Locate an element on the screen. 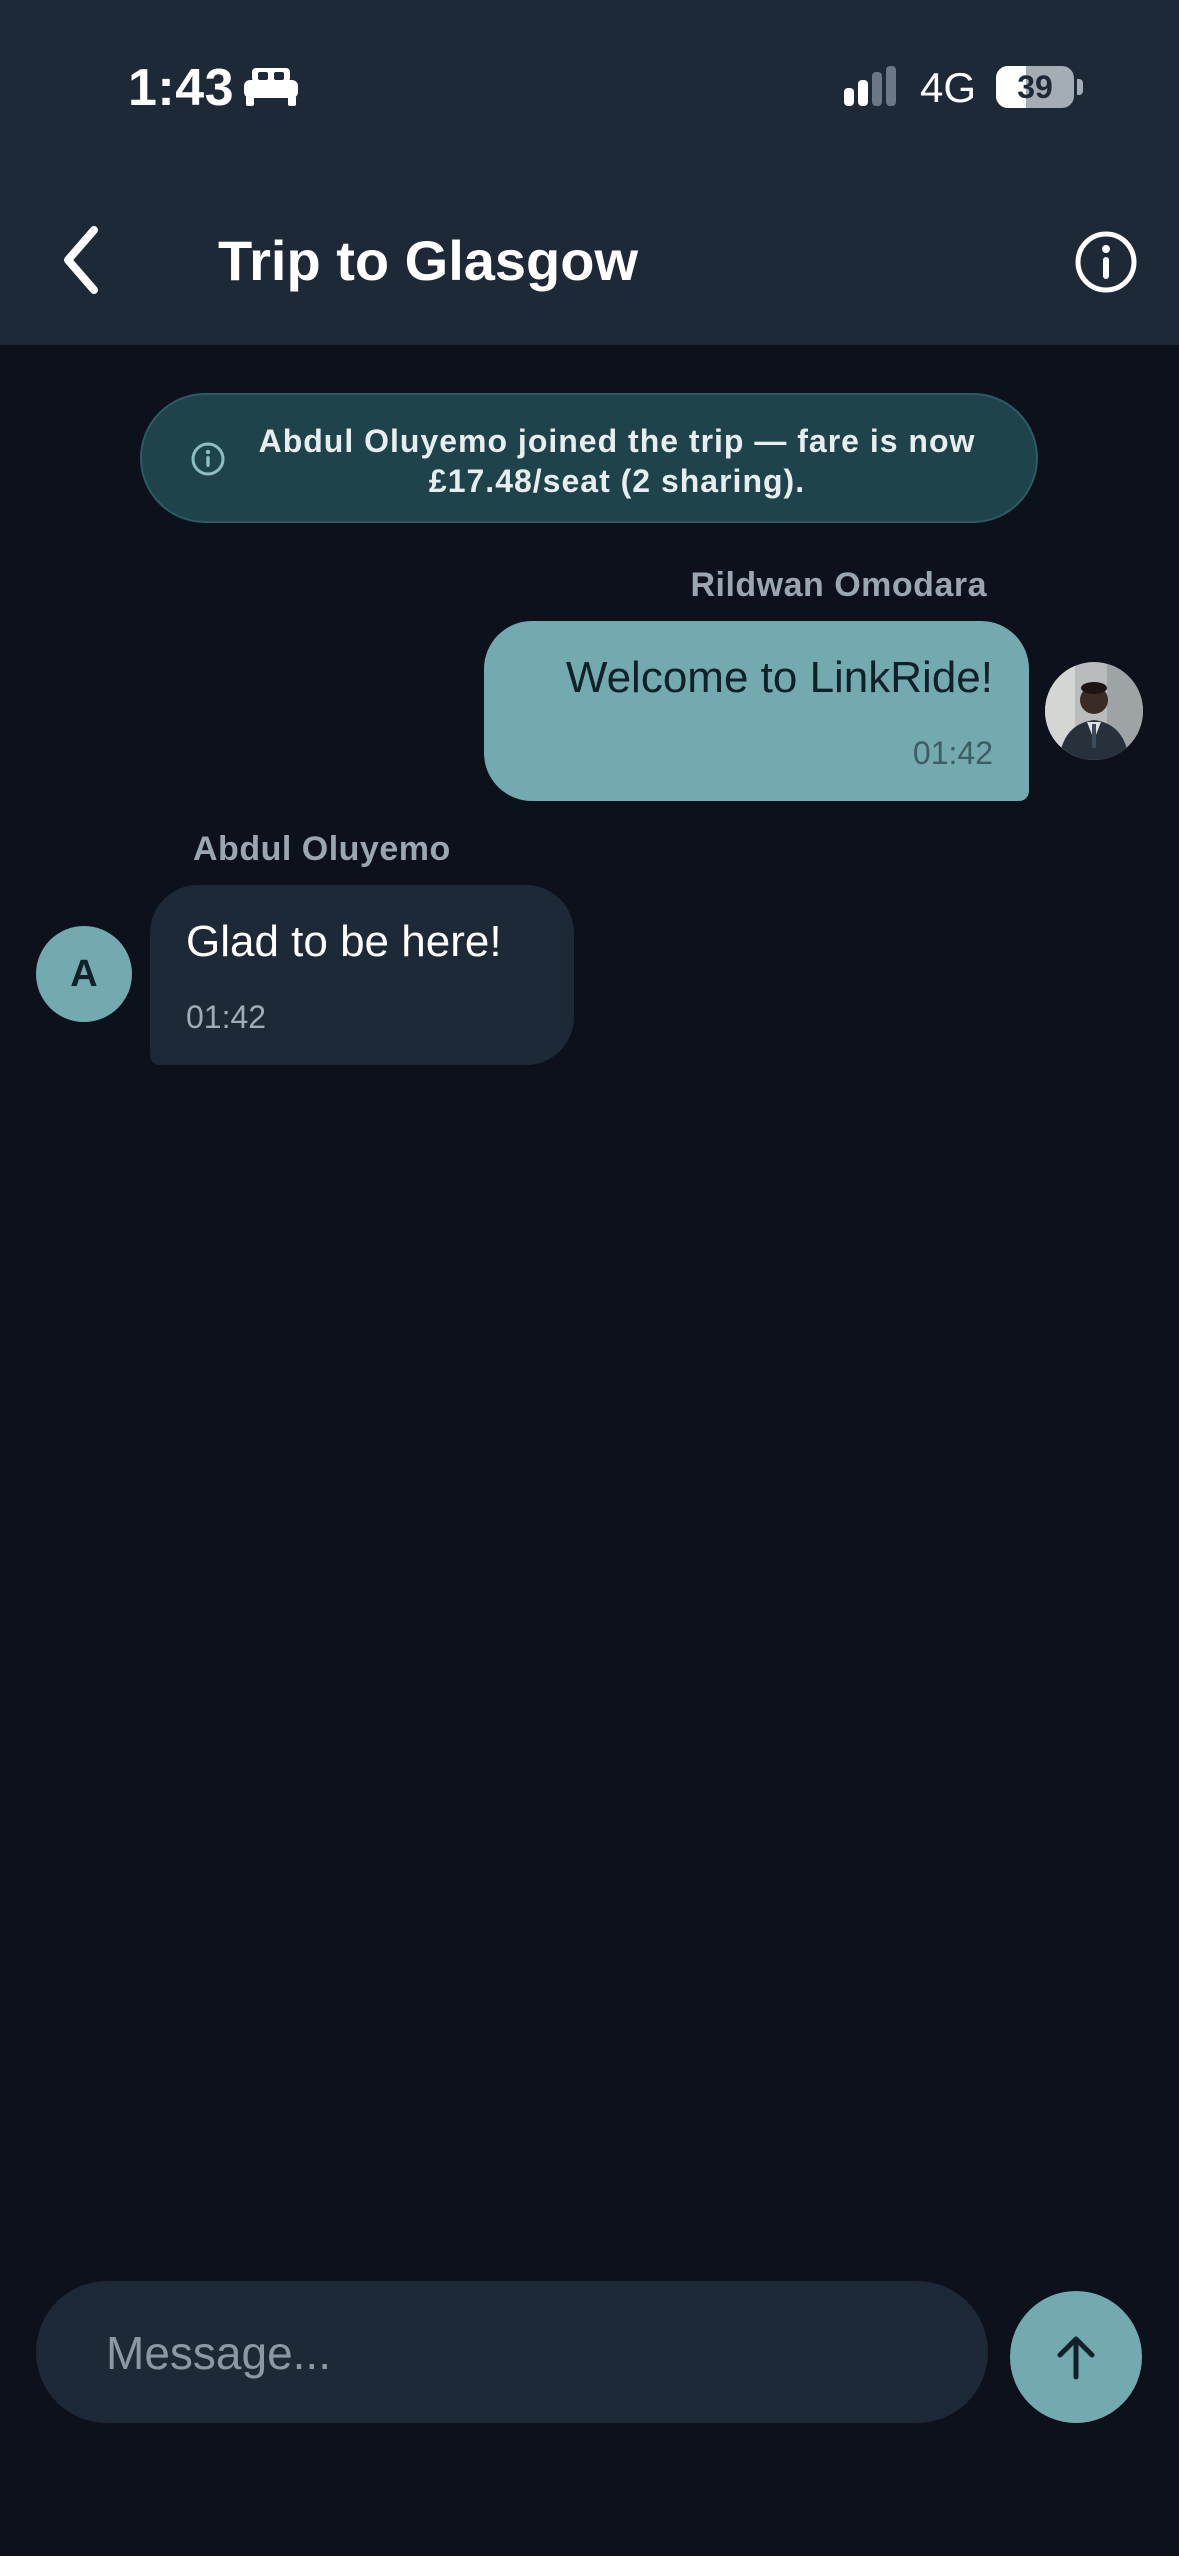 This screenshot has width=1179, height=2556. chevron-left-icon is located at coordinates (81, 260).